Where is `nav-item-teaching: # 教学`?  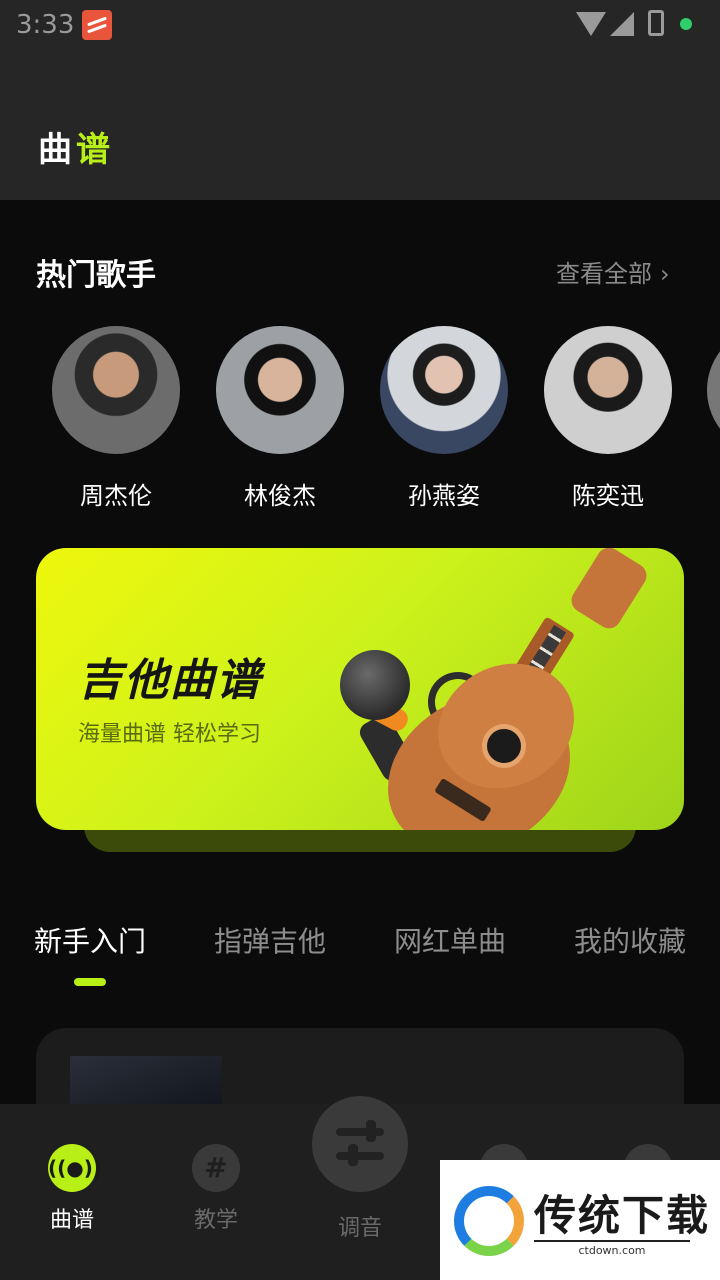 nav-item-teaching: # 教学 is located at coordinates (216, 1189).